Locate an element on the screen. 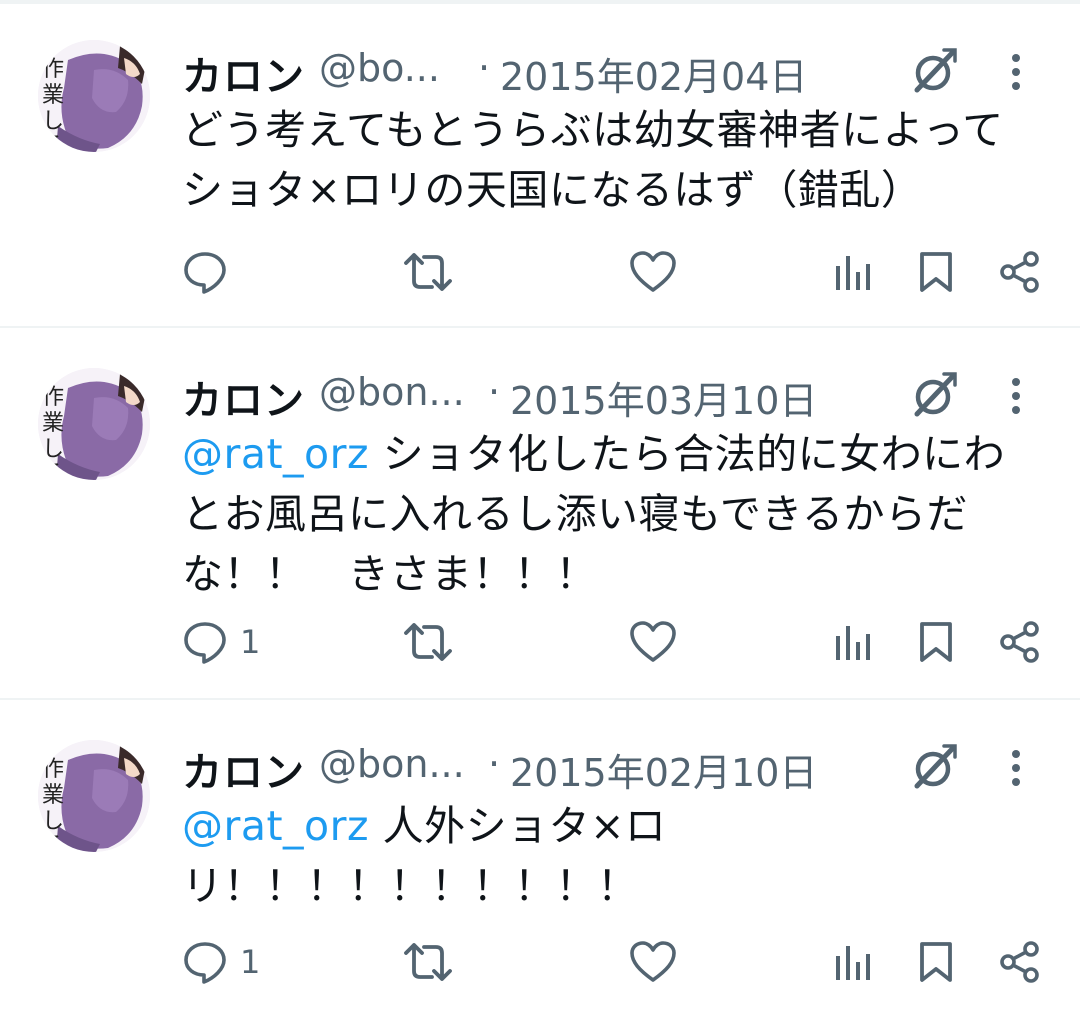  tweet-text: どう考えてもとうらぶは幼女審神者によって ショタ×ロリの天国になるはず（錯乱） is located at coordinates (612, 160).